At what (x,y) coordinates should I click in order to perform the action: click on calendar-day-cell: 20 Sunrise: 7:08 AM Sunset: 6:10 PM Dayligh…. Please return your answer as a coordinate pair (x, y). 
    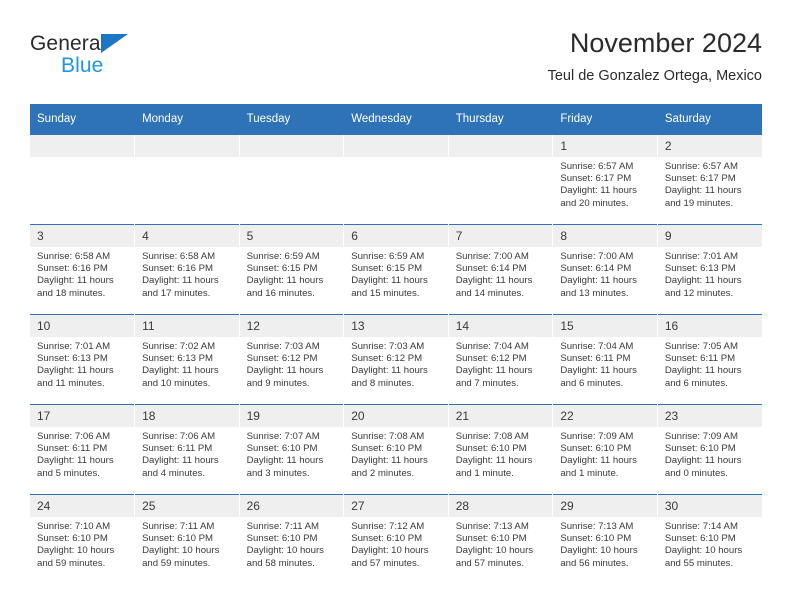
    Looking at the image, I should click on (396, 449).